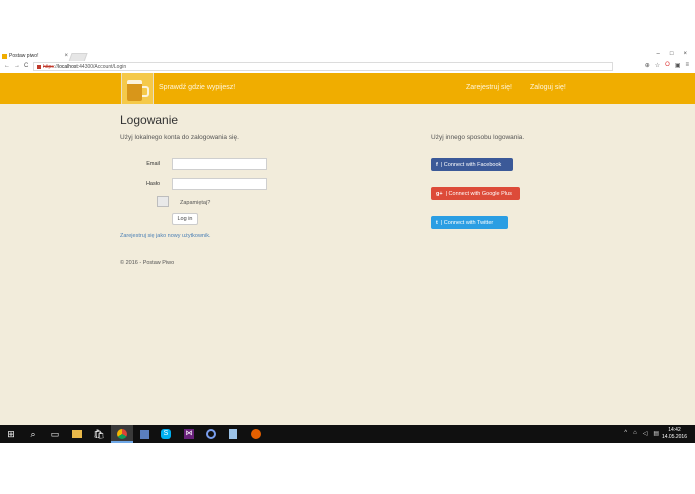 This screenshot has height=494, width=695. Describe the element at coordinates (489, 87) in the screenshot. I see `nav-register-link: Zarejestruj się!` at that location.